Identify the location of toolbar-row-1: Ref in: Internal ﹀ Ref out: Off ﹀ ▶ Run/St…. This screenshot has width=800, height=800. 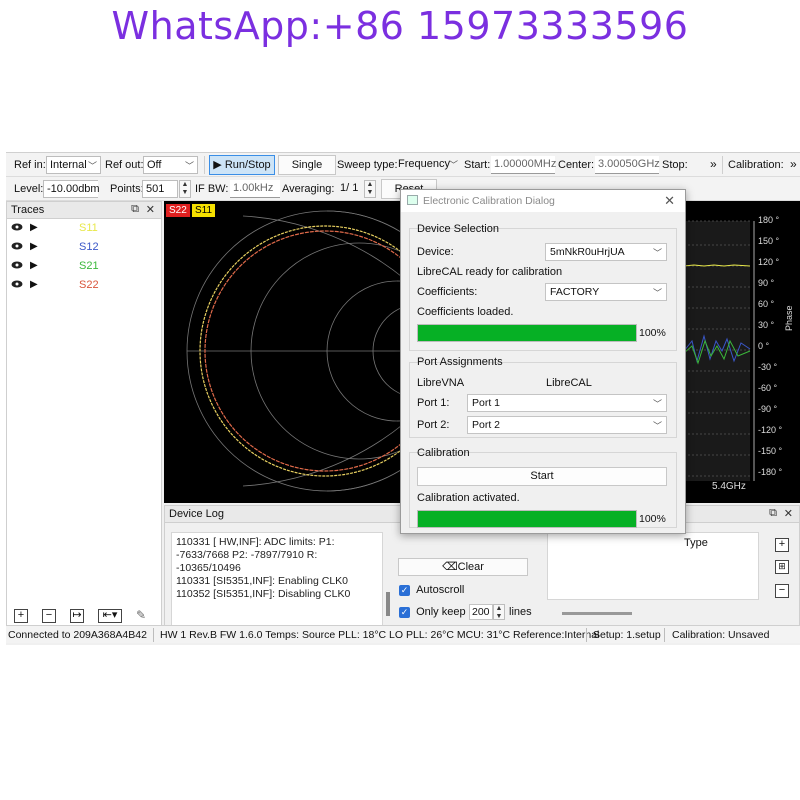
(403, 165).